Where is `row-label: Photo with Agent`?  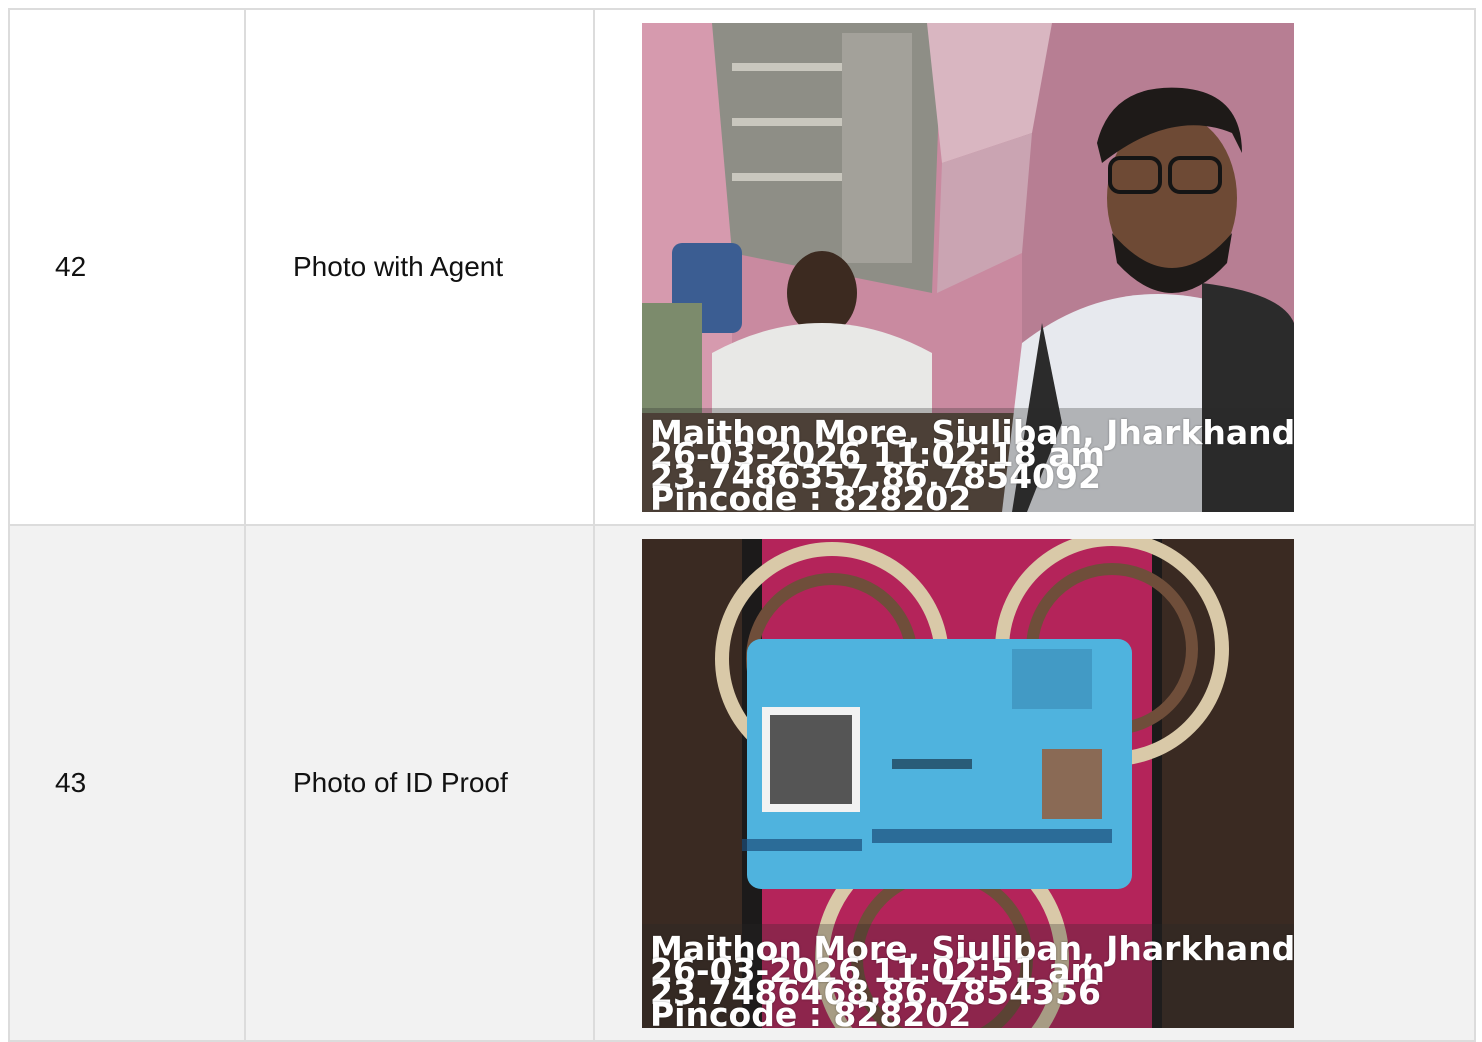 row-label: Photo with Agent is located at coordinates (419, 267).